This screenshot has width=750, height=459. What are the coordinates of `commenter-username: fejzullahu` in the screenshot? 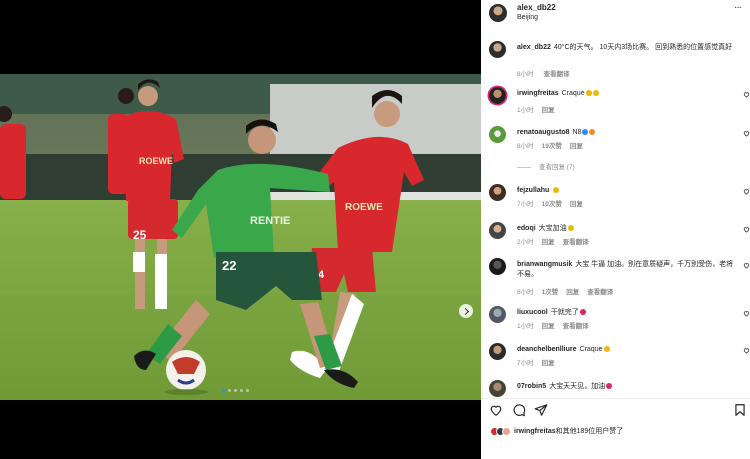 It's located at (533, 190).